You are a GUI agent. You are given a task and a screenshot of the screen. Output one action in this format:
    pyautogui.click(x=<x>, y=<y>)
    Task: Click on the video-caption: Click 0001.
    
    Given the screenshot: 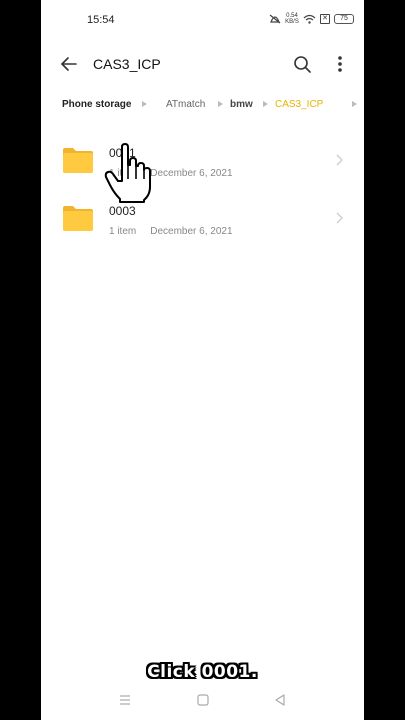 What is the action you would take?
    pyautogui.click(x=202, y=672)
    